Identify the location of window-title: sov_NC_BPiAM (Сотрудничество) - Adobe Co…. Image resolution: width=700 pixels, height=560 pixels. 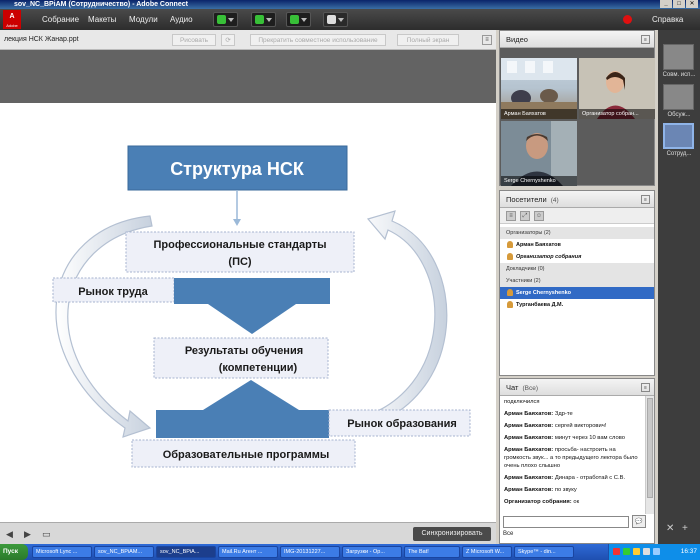
(101, 4).